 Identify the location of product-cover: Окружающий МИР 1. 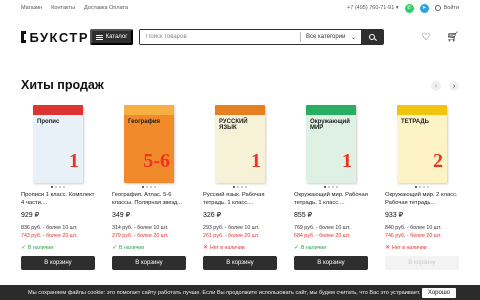
(331, 144).